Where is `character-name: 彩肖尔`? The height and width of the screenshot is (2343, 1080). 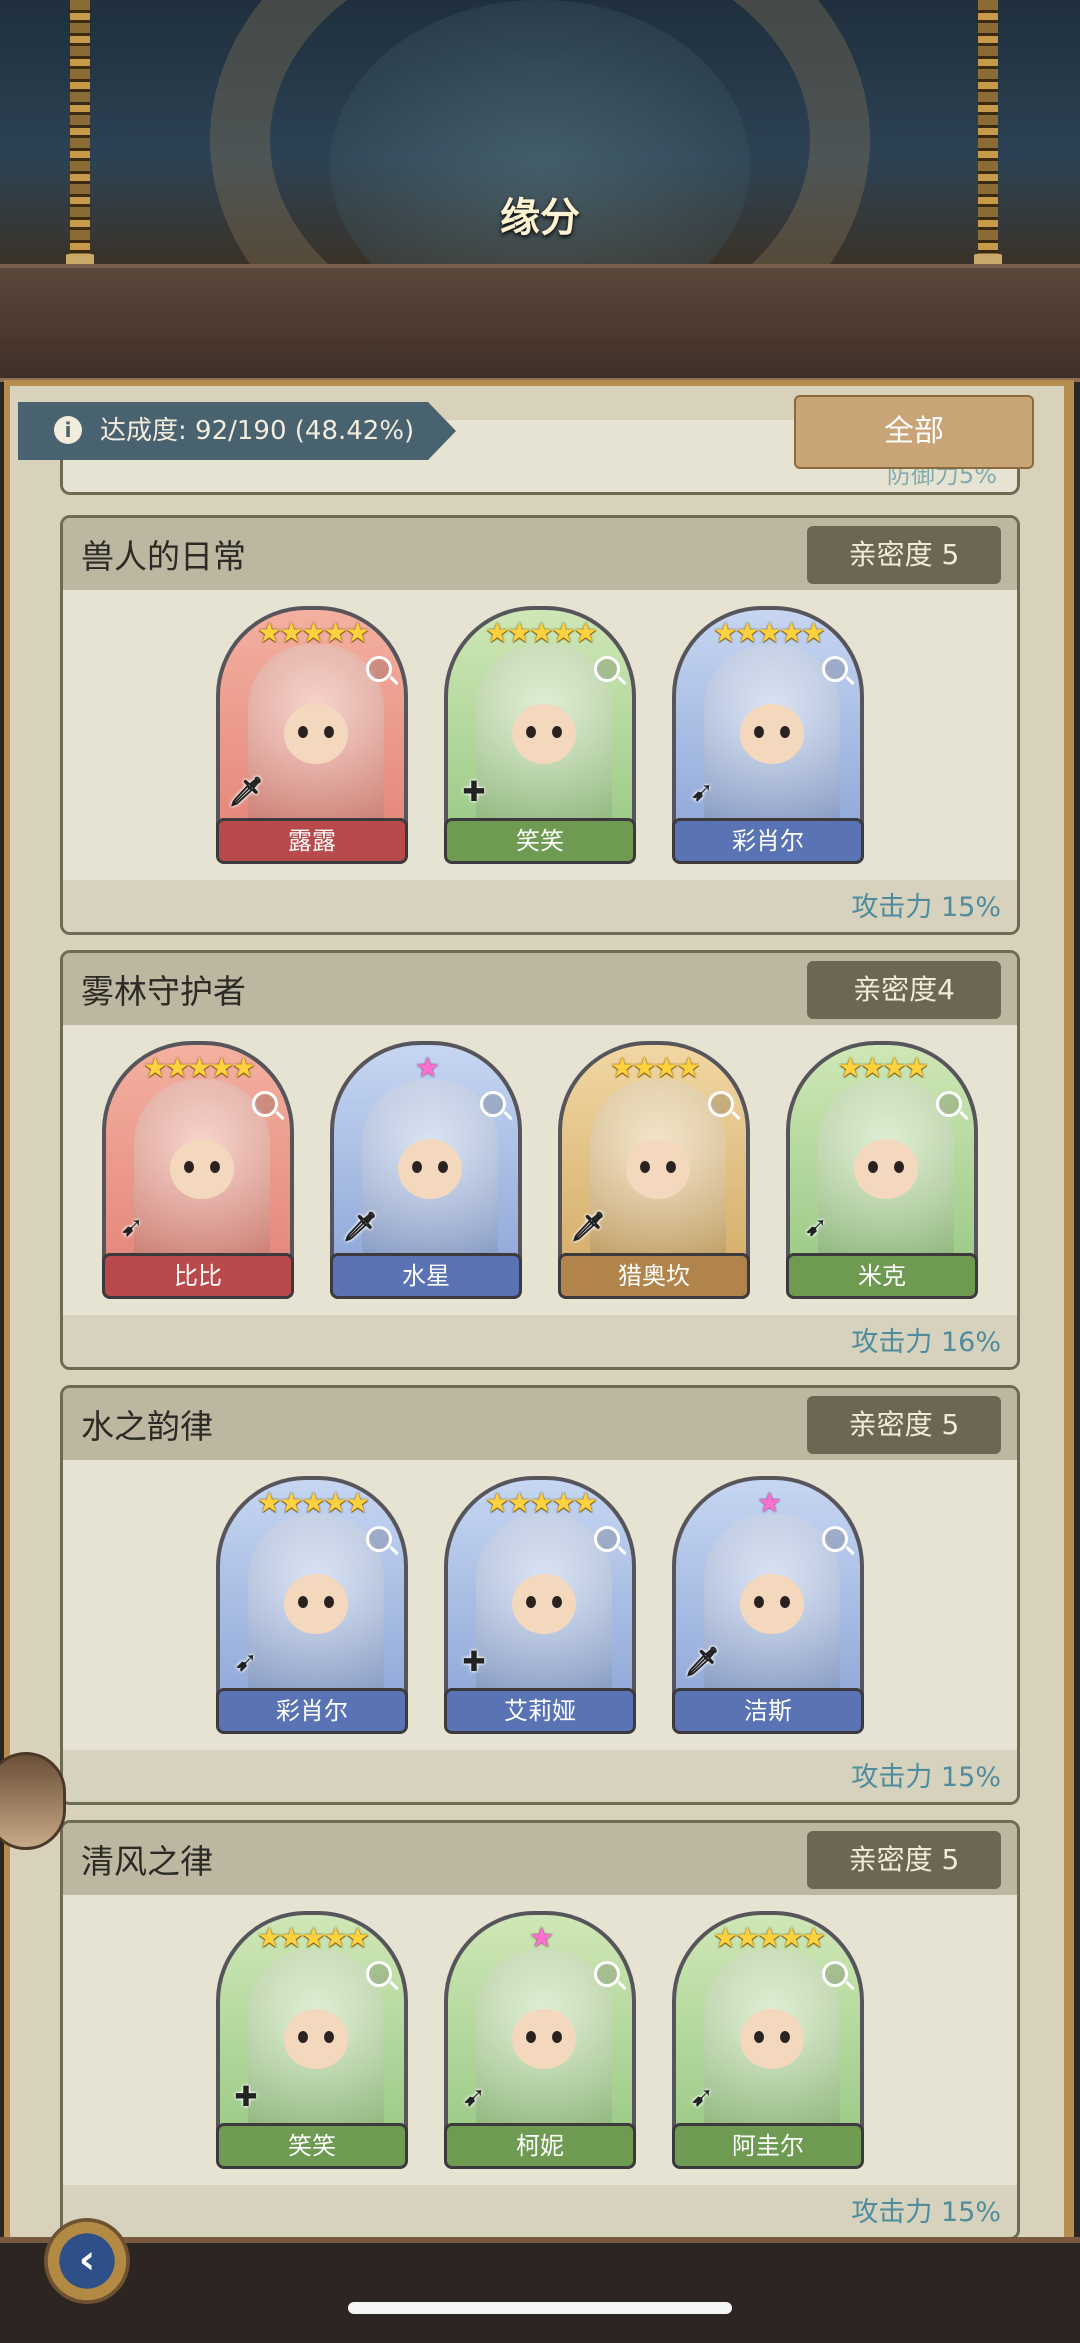 character-name: 彩肖尔 is located at coordinates (312, 1711).